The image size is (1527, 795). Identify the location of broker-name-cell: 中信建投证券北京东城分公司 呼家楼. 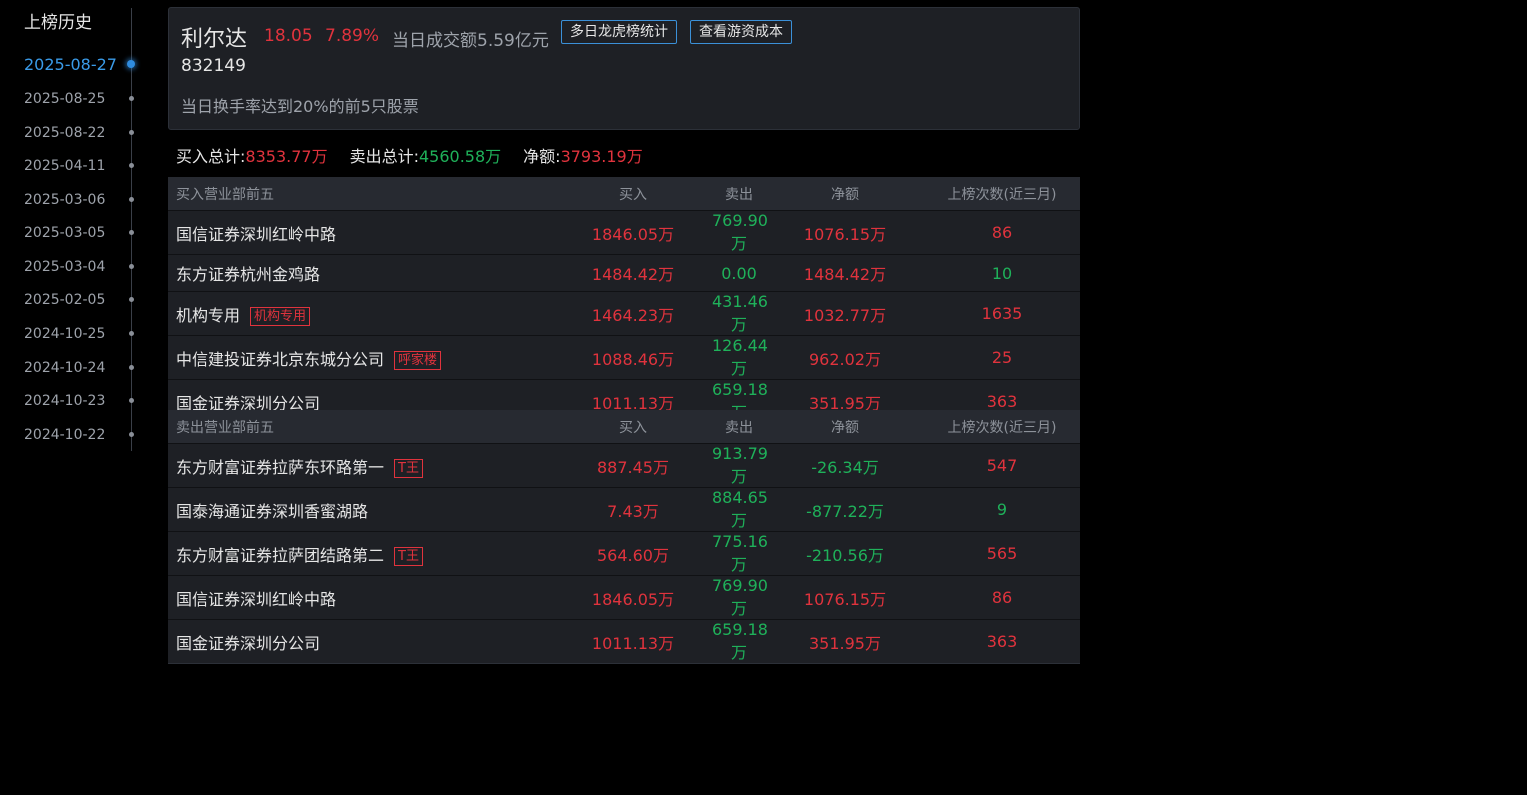
(361, 357).